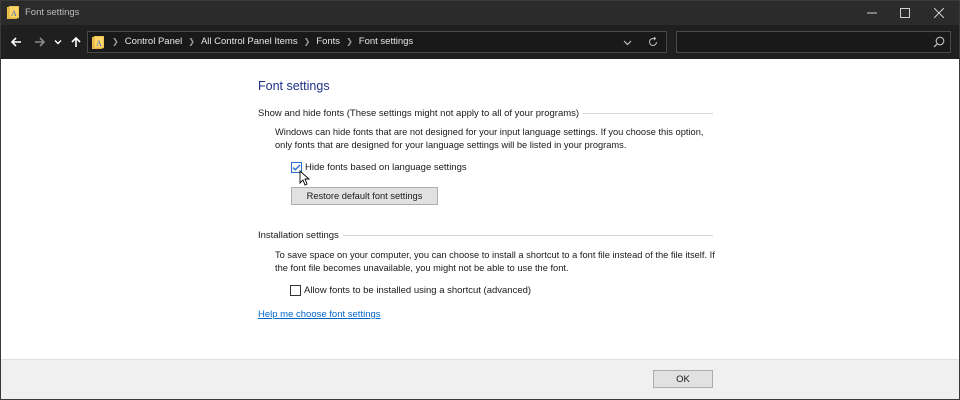  Describe the element at coordinates (305, 178) in the screenshot. I see `mouse-pointer-icon` at that location.